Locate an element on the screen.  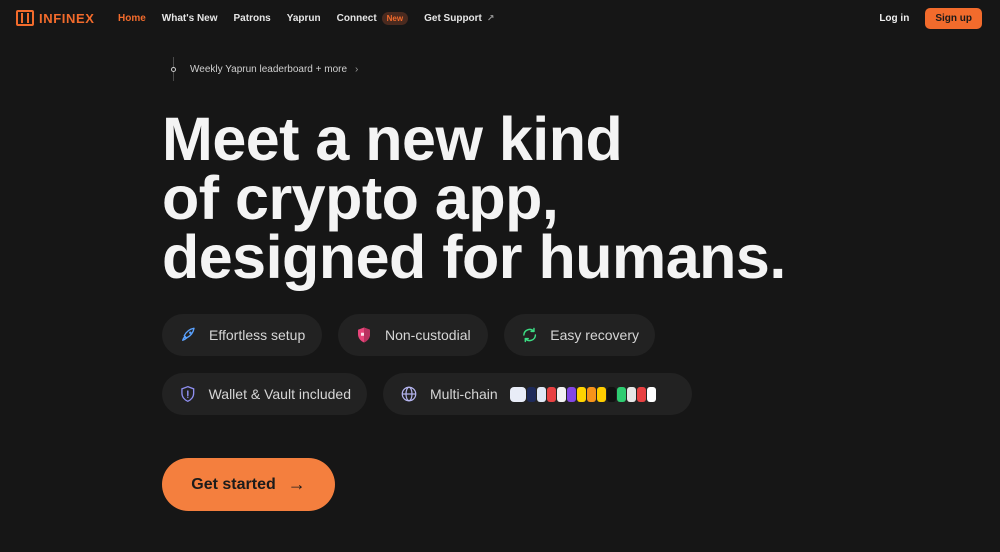
feature-non-custodial: Non-custodial is located at coordinates (413, 335).